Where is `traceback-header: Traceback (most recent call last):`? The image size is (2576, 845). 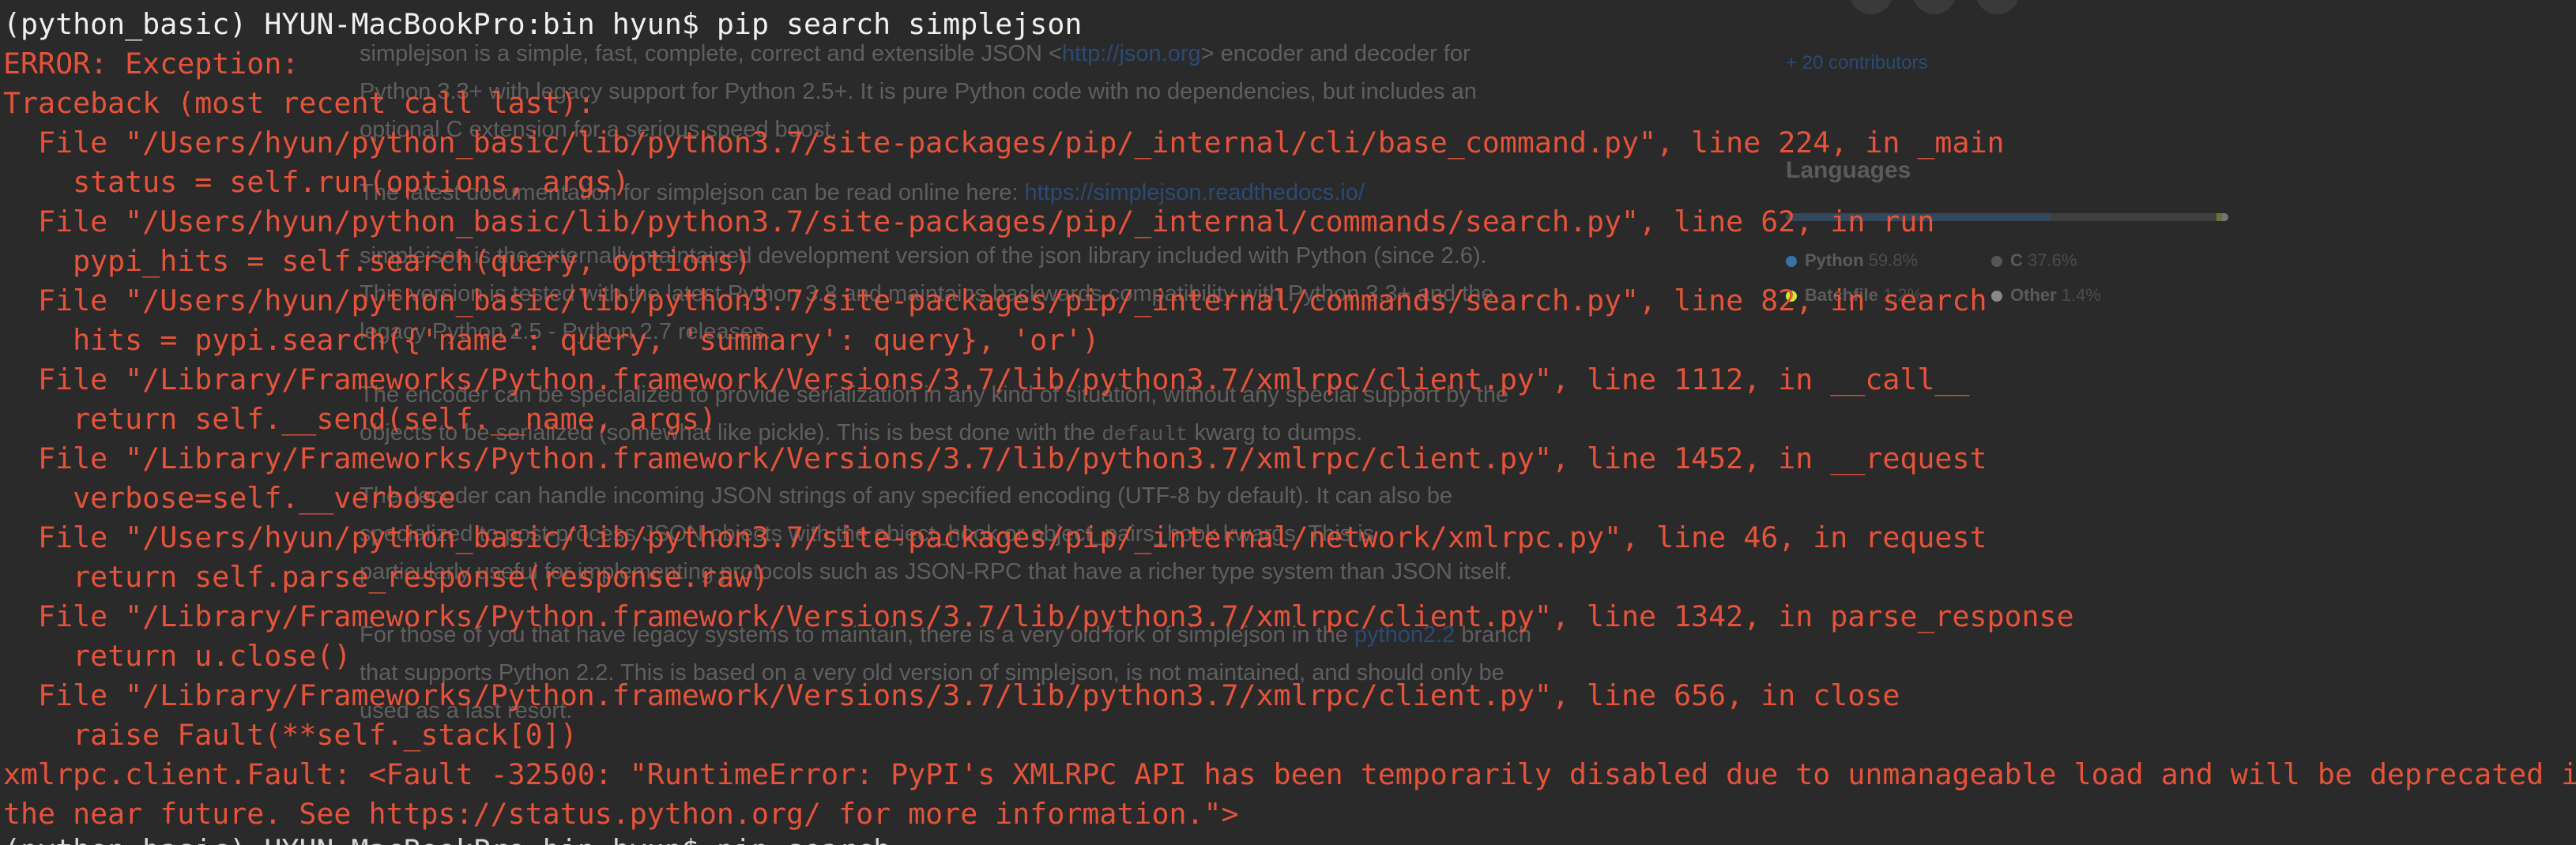 traceback-header: Traceback (most recent call last): is located at coordinates (299, 103).